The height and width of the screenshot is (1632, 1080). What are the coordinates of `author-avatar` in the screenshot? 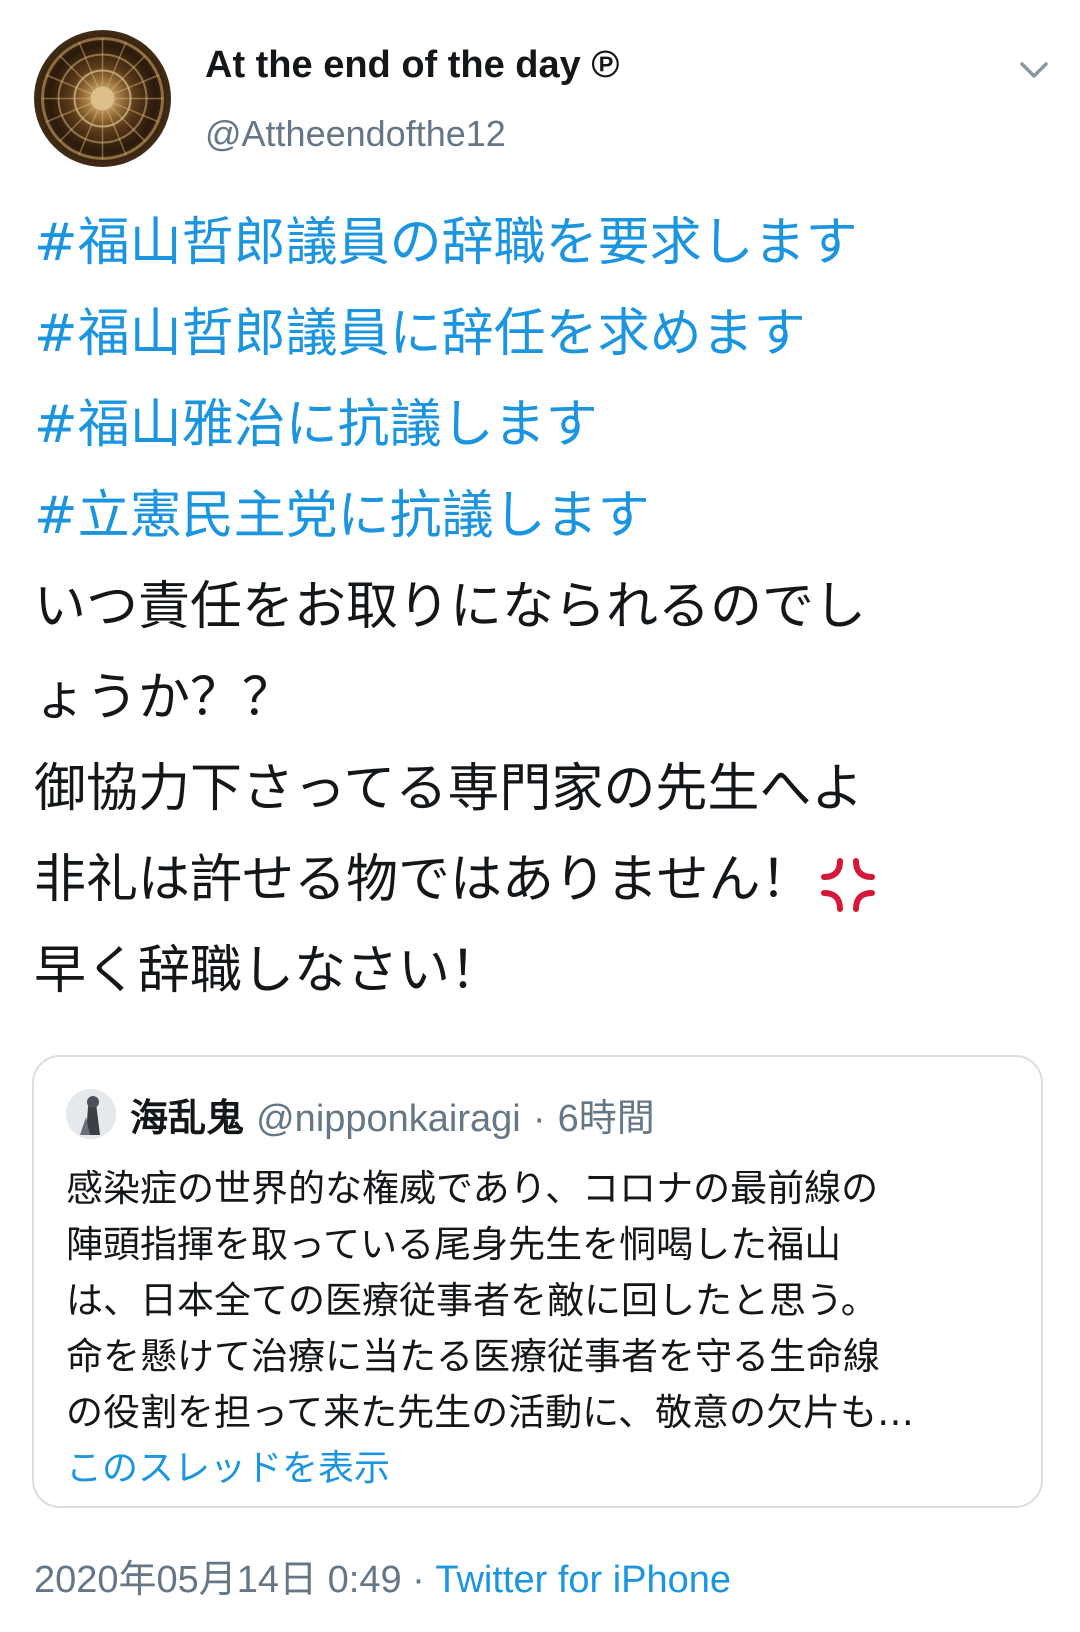 It's located at (102, 98).